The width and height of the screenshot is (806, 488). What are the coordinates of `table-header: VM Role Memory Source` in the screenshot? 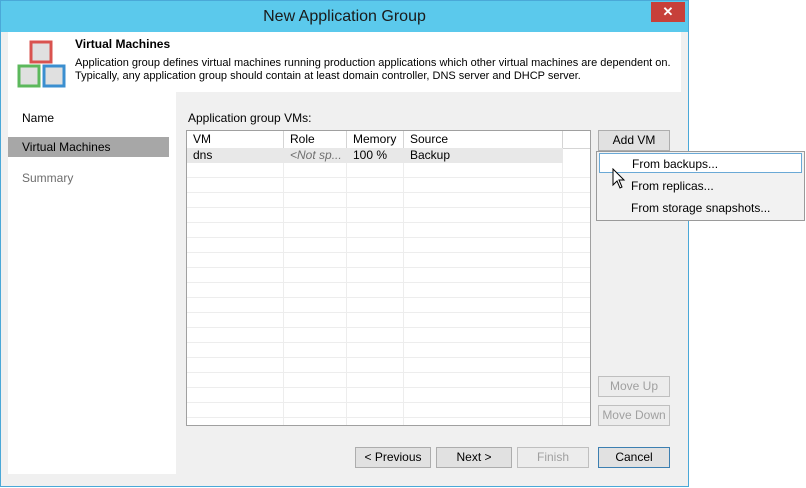 It's located at (388, 140).